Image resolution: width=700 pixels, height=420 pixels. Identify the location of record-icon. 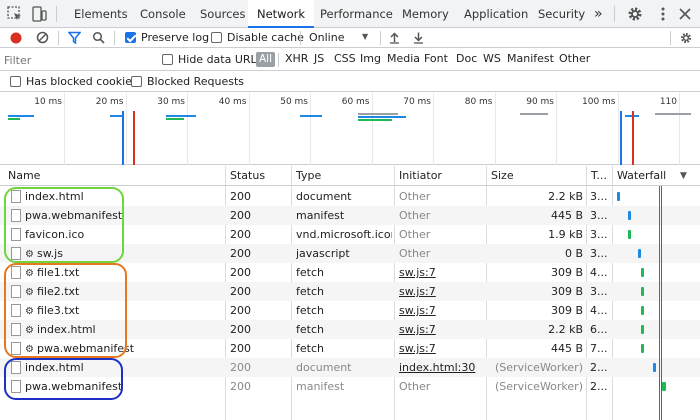
(16, 38).